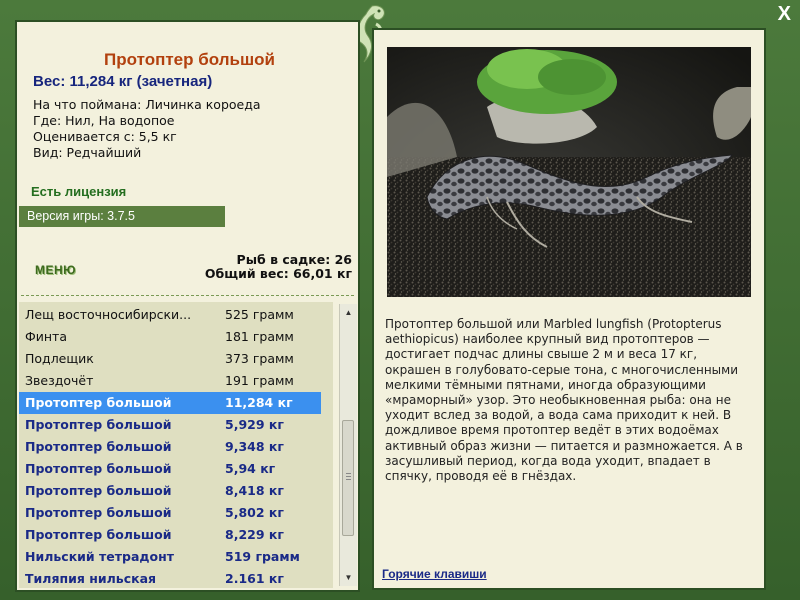 This screenshot has width=800, height=600. Describe the element at coordinates (87, 152) in the screenshot. I see `type-info: Вид: Редчайший` at that location.